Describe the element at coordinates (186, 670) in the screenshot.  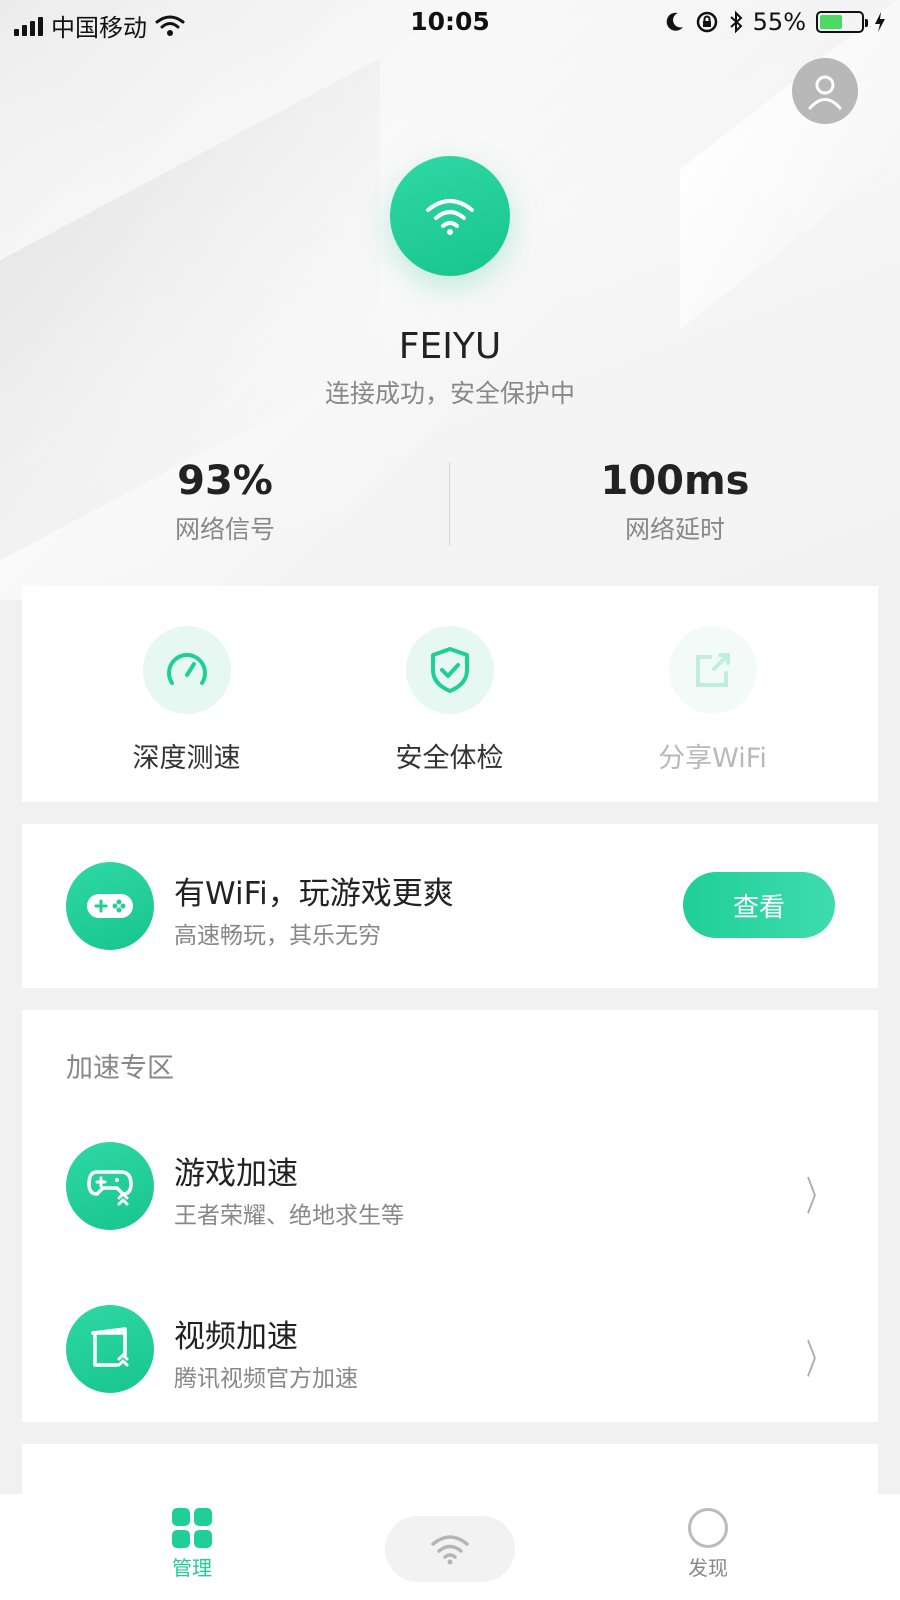
I see `speedometer-icon` at that location.